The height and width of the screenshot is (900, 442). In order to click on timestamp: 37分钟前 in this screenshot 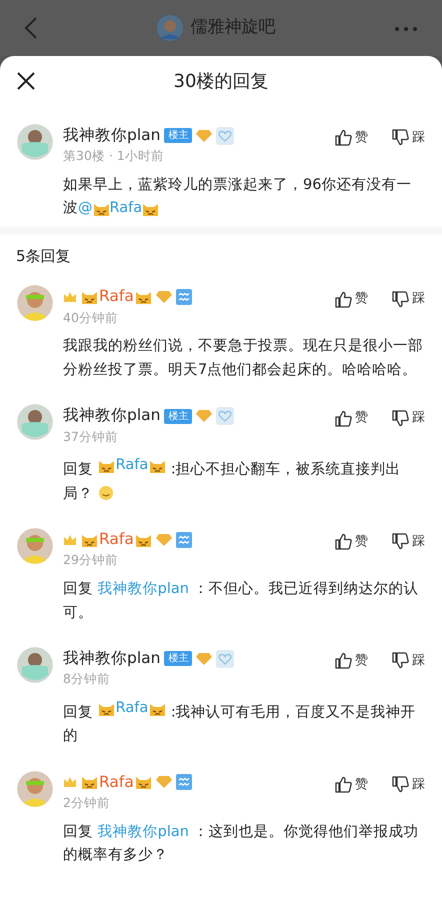, I will do `click(91, 437)`.